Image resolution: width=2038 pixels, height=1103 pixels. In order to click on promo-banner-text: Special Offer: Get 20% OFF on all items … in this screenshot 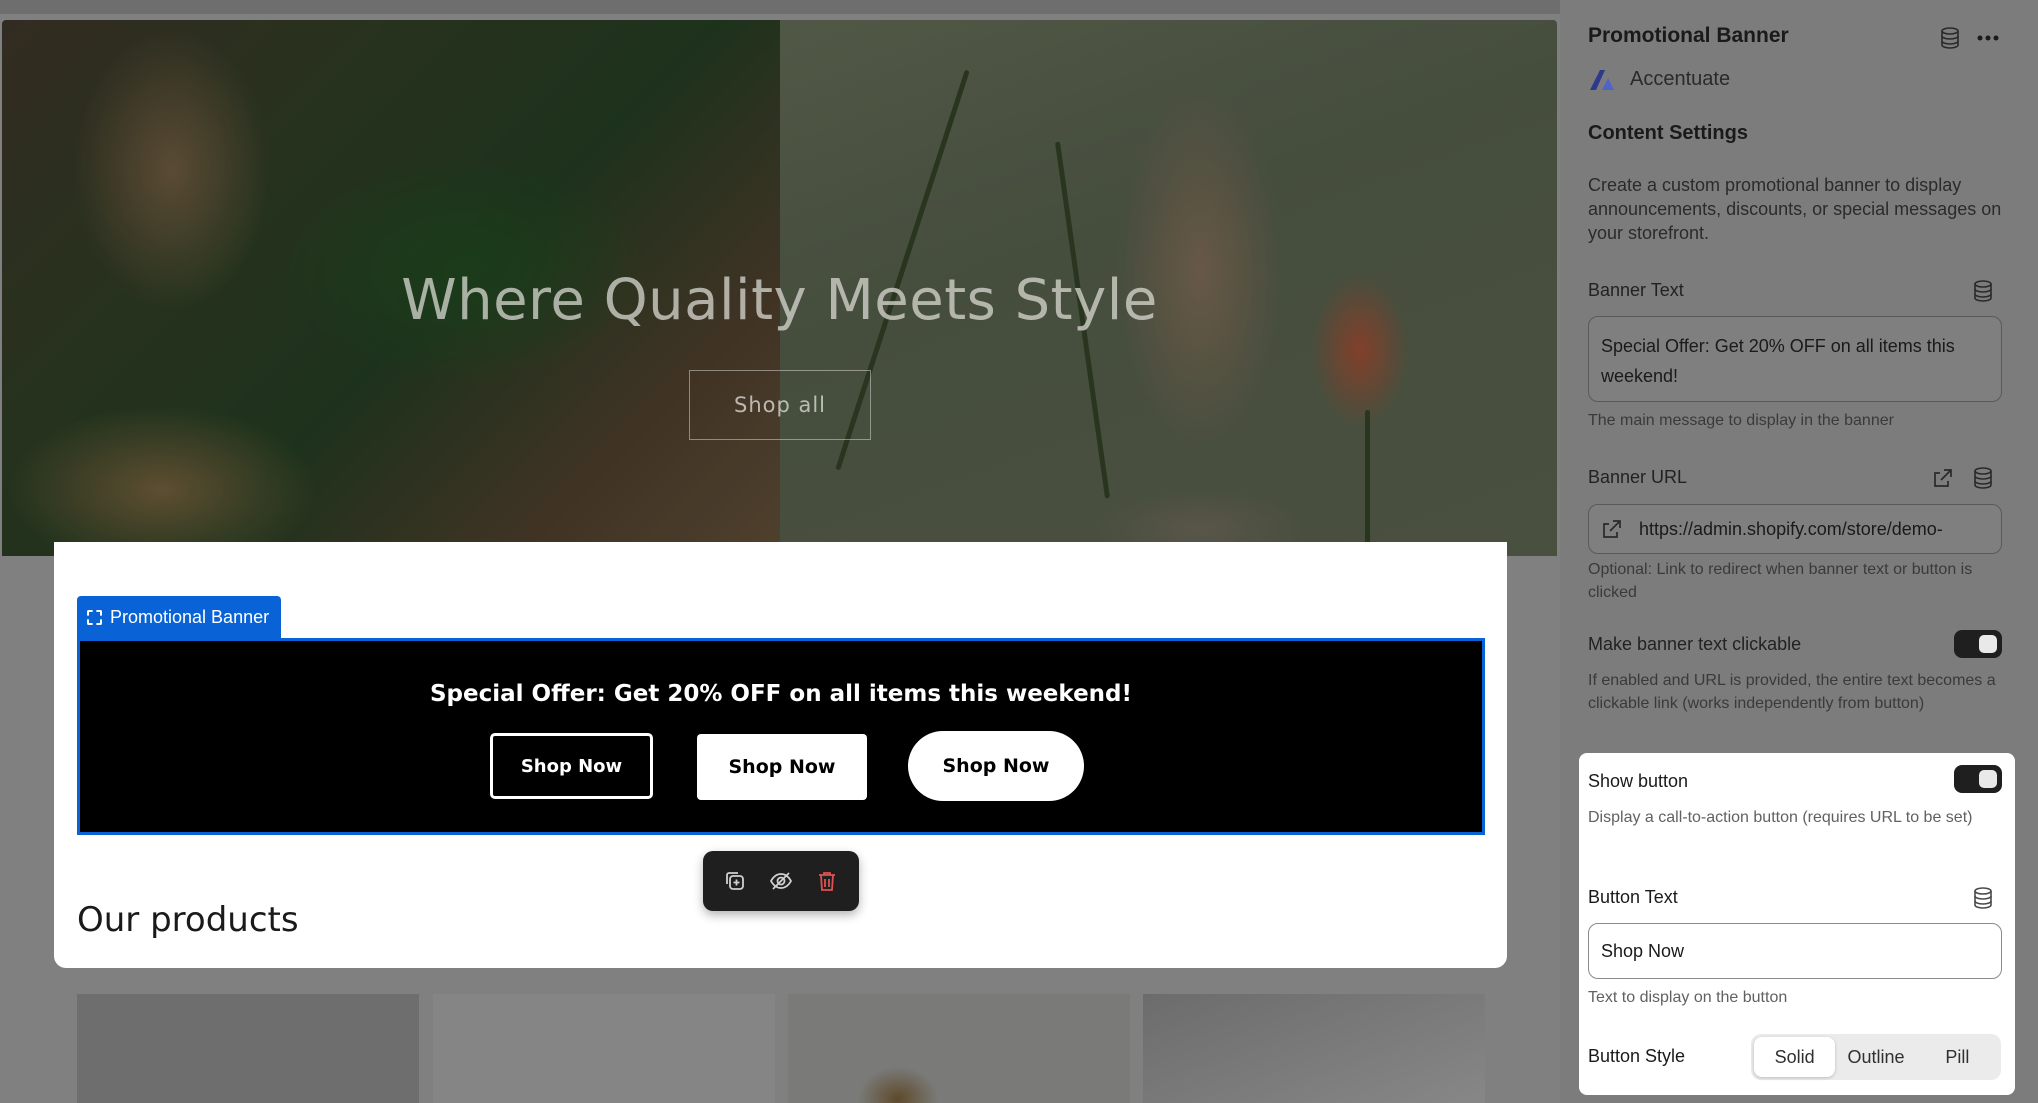, I will do `click(781, 694)`.